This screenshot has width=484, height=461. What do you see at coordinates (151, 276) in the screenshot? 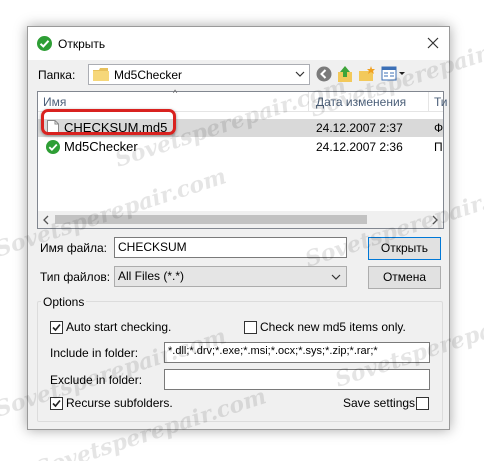
I see `filetype-value: All Files (*.*)` at bounding box center [151, 276].